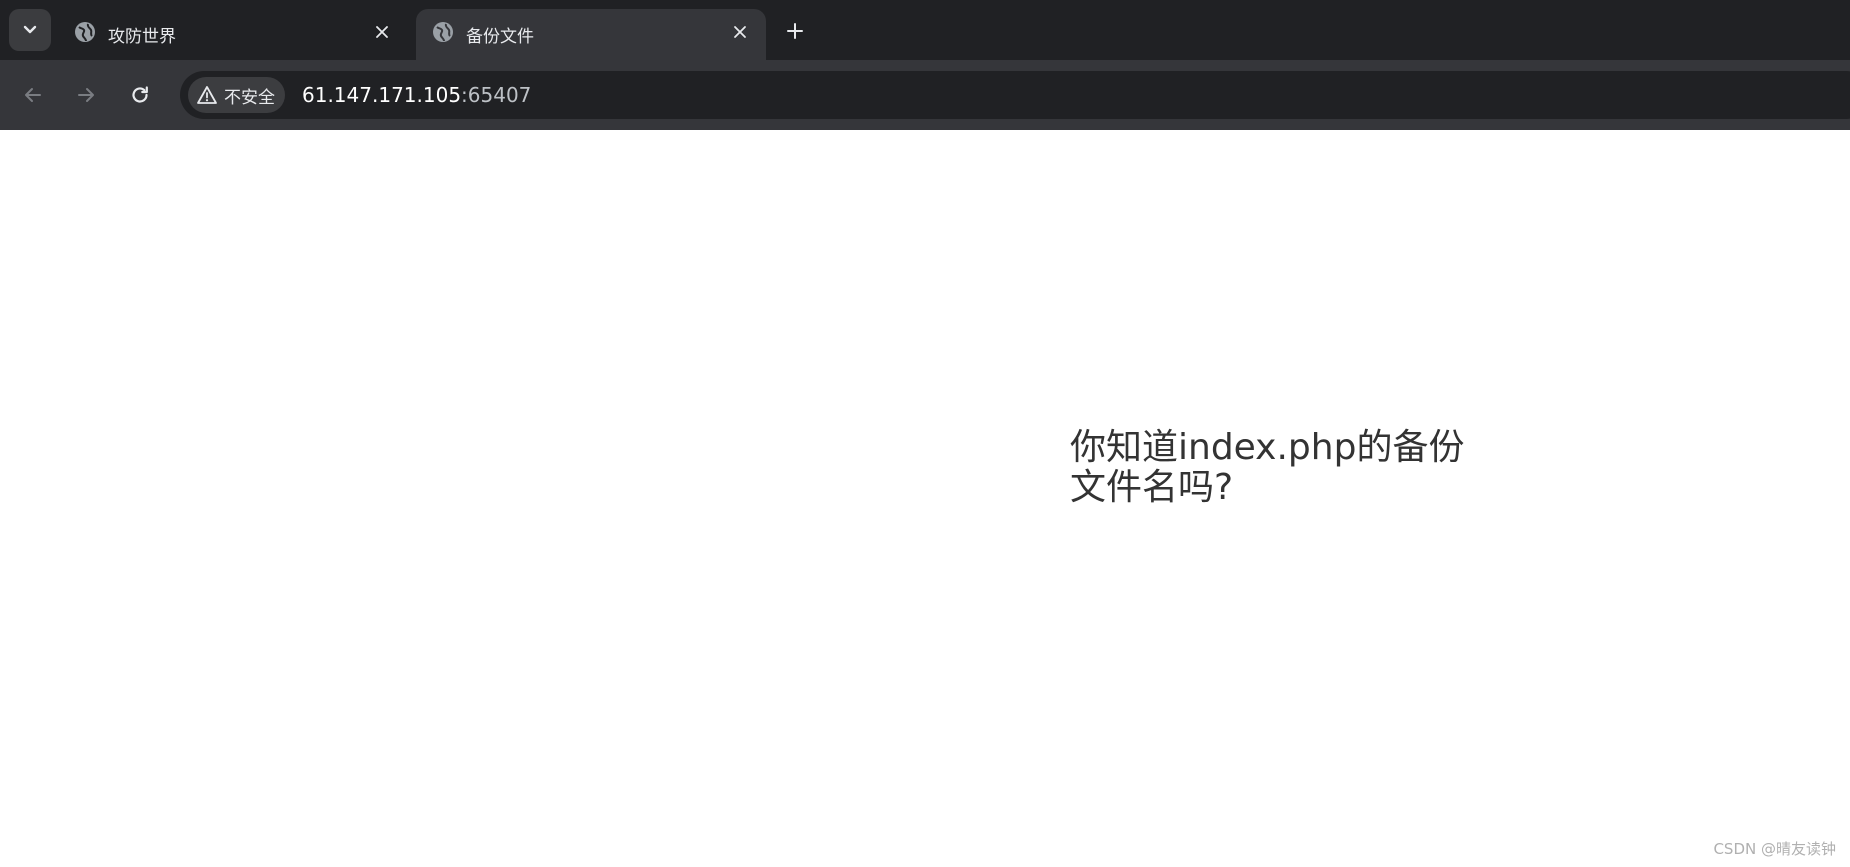 The width and height of the screenshot is (1850, 867). What do you see at coordinates (1774, 849) in the screenshot?
I see `watermark: CSDN @晴友读钟` at bounding box center [1774, 849].